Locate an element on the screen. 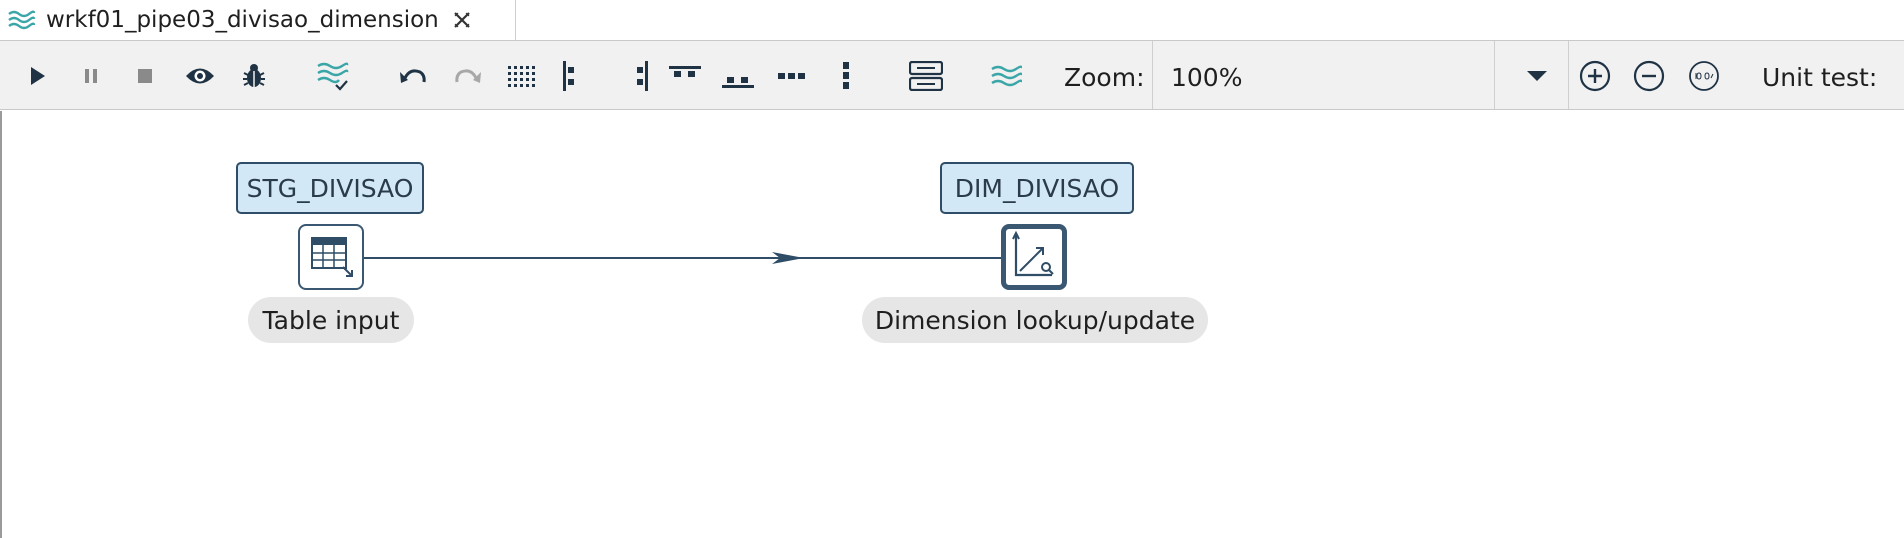  align-left-button is located at coordinates (571, 76).